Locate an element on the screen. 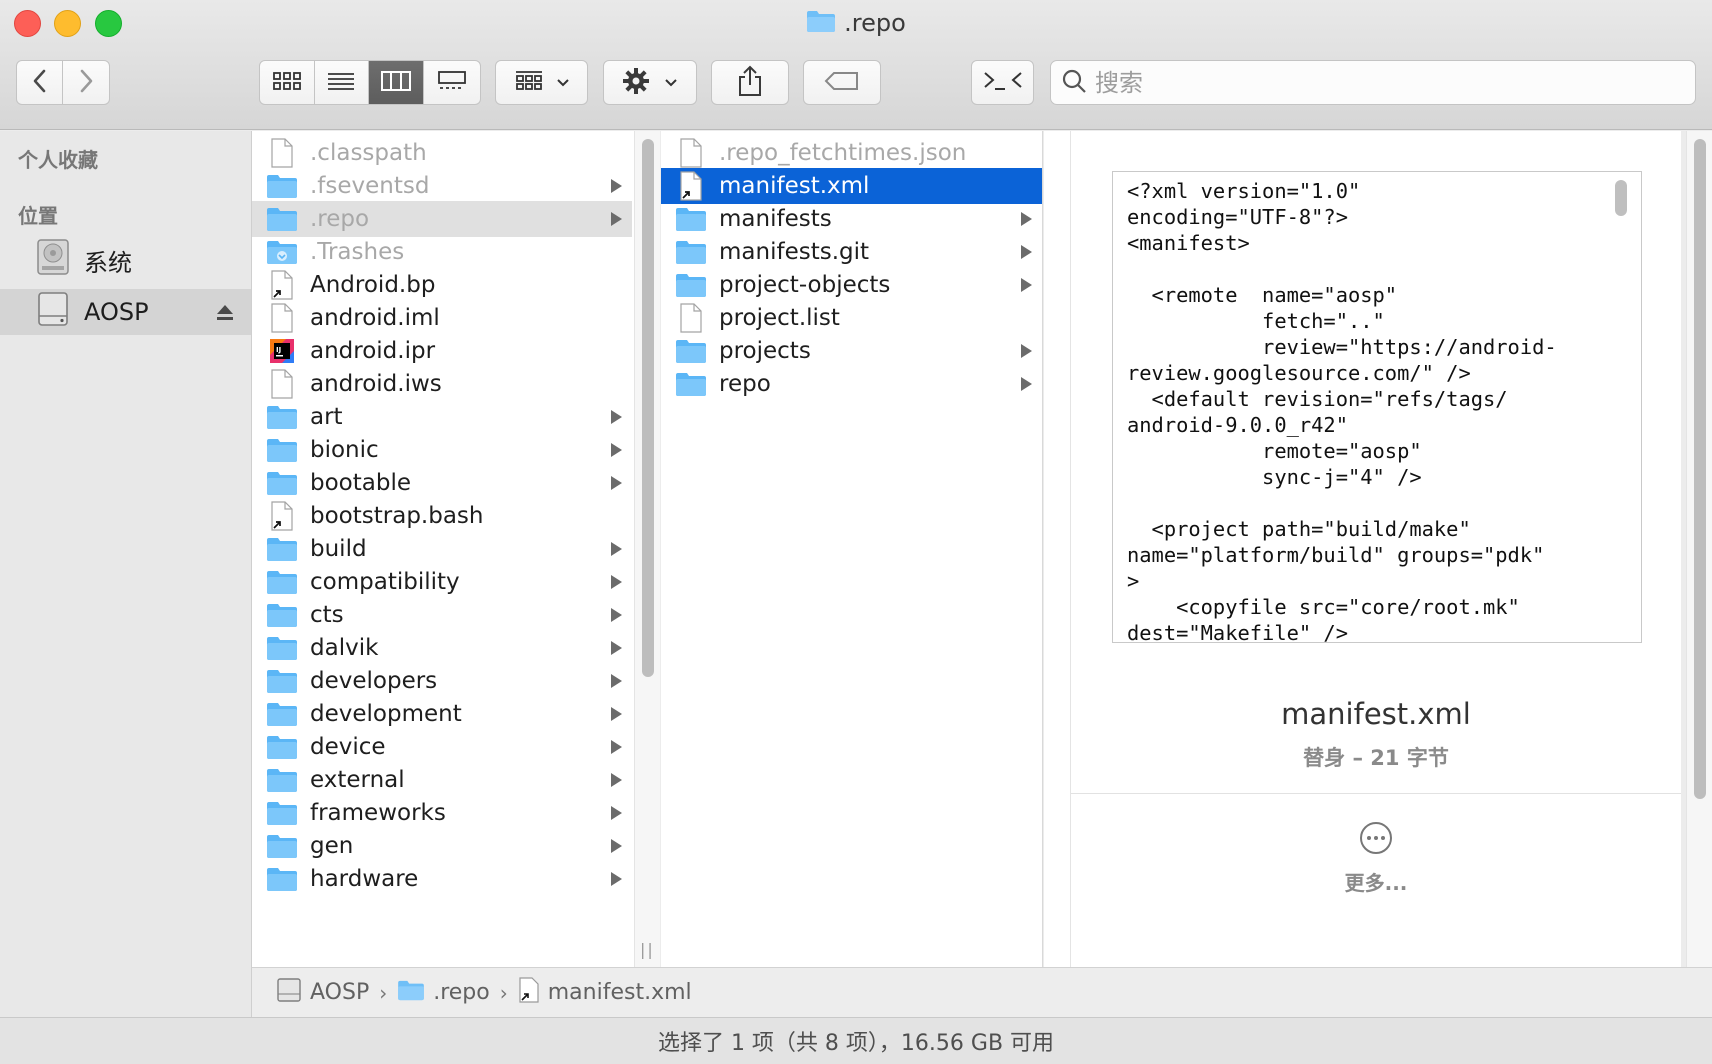  group-by-button is located at coordinates (541, 82).